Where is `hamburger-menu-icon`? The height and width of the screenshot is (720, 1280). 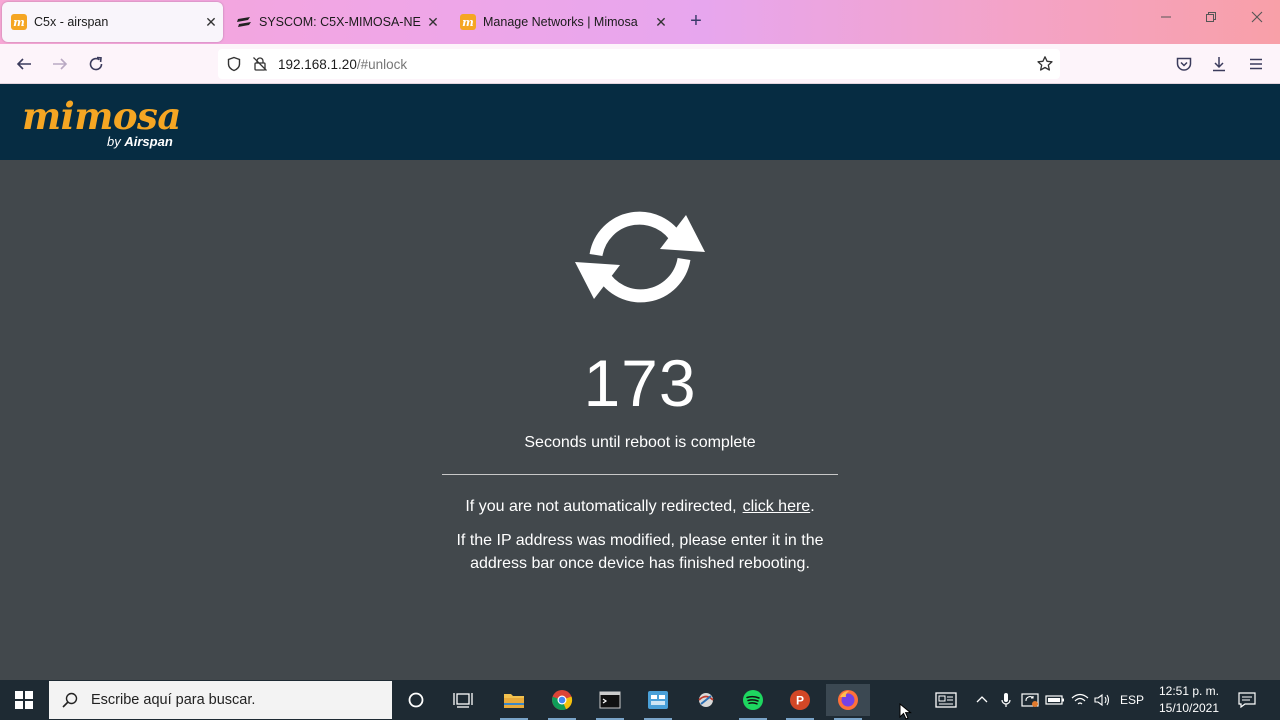 hamburger-menu-icon is located at coordinates (1256, 64).